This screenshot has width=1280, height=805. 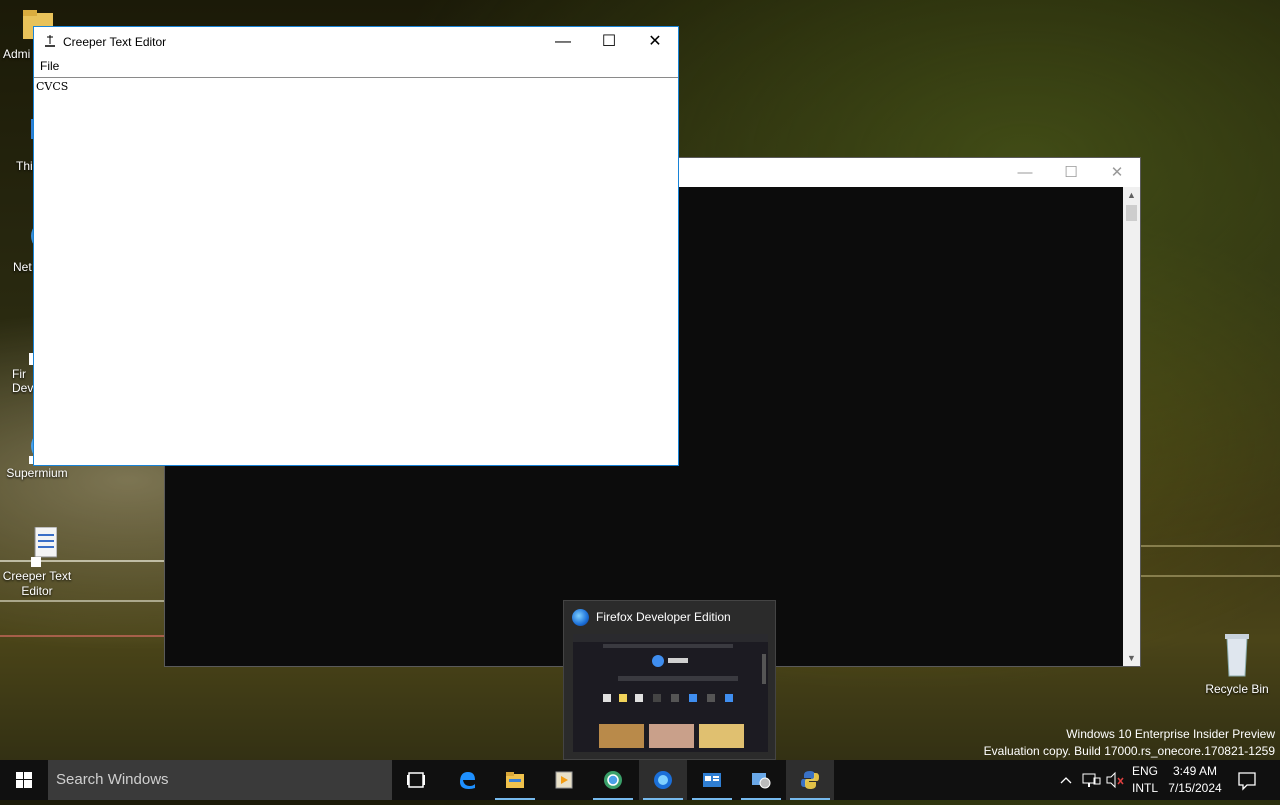 I want to click on taskbar-media-player, so click(x=564, y=780).